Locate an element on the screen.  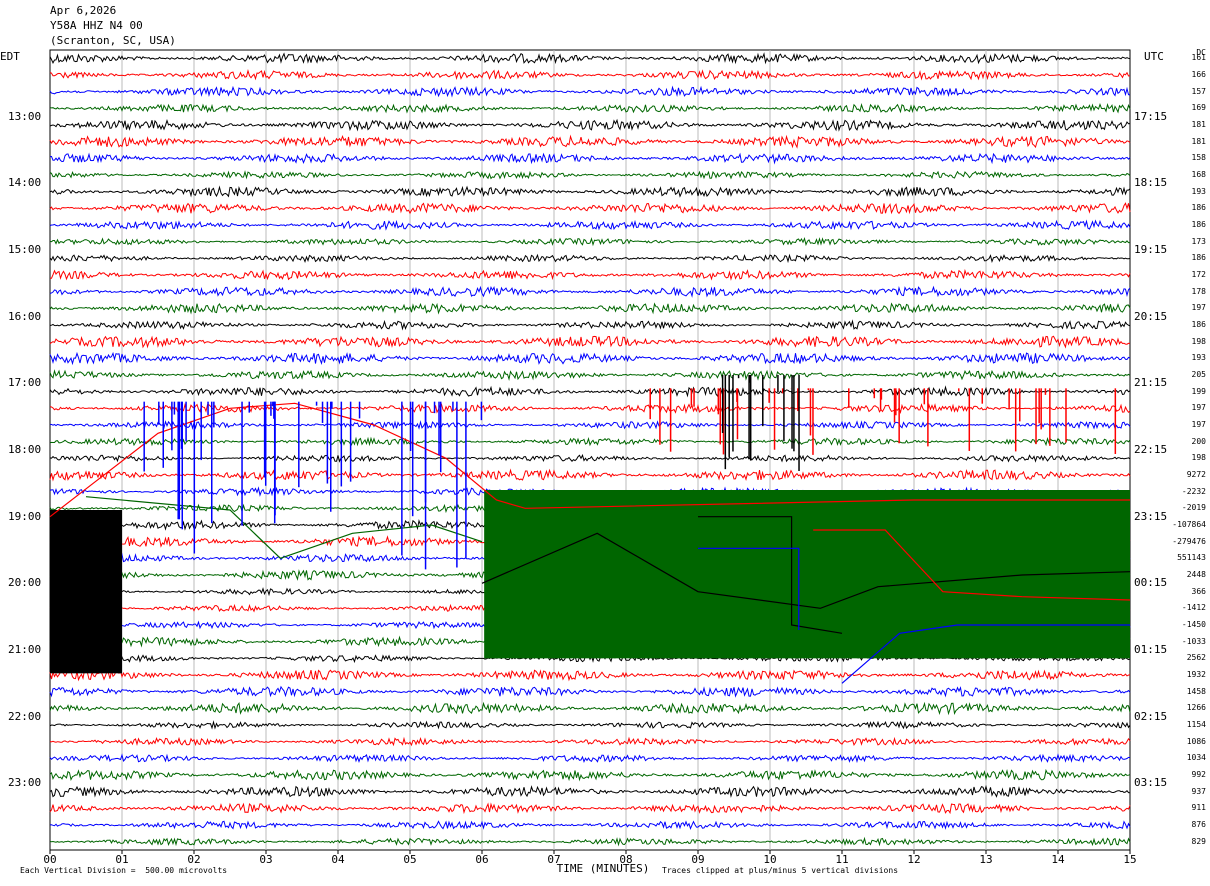
dc-offset-label: -1450 is located at coordinates (1193, 624).